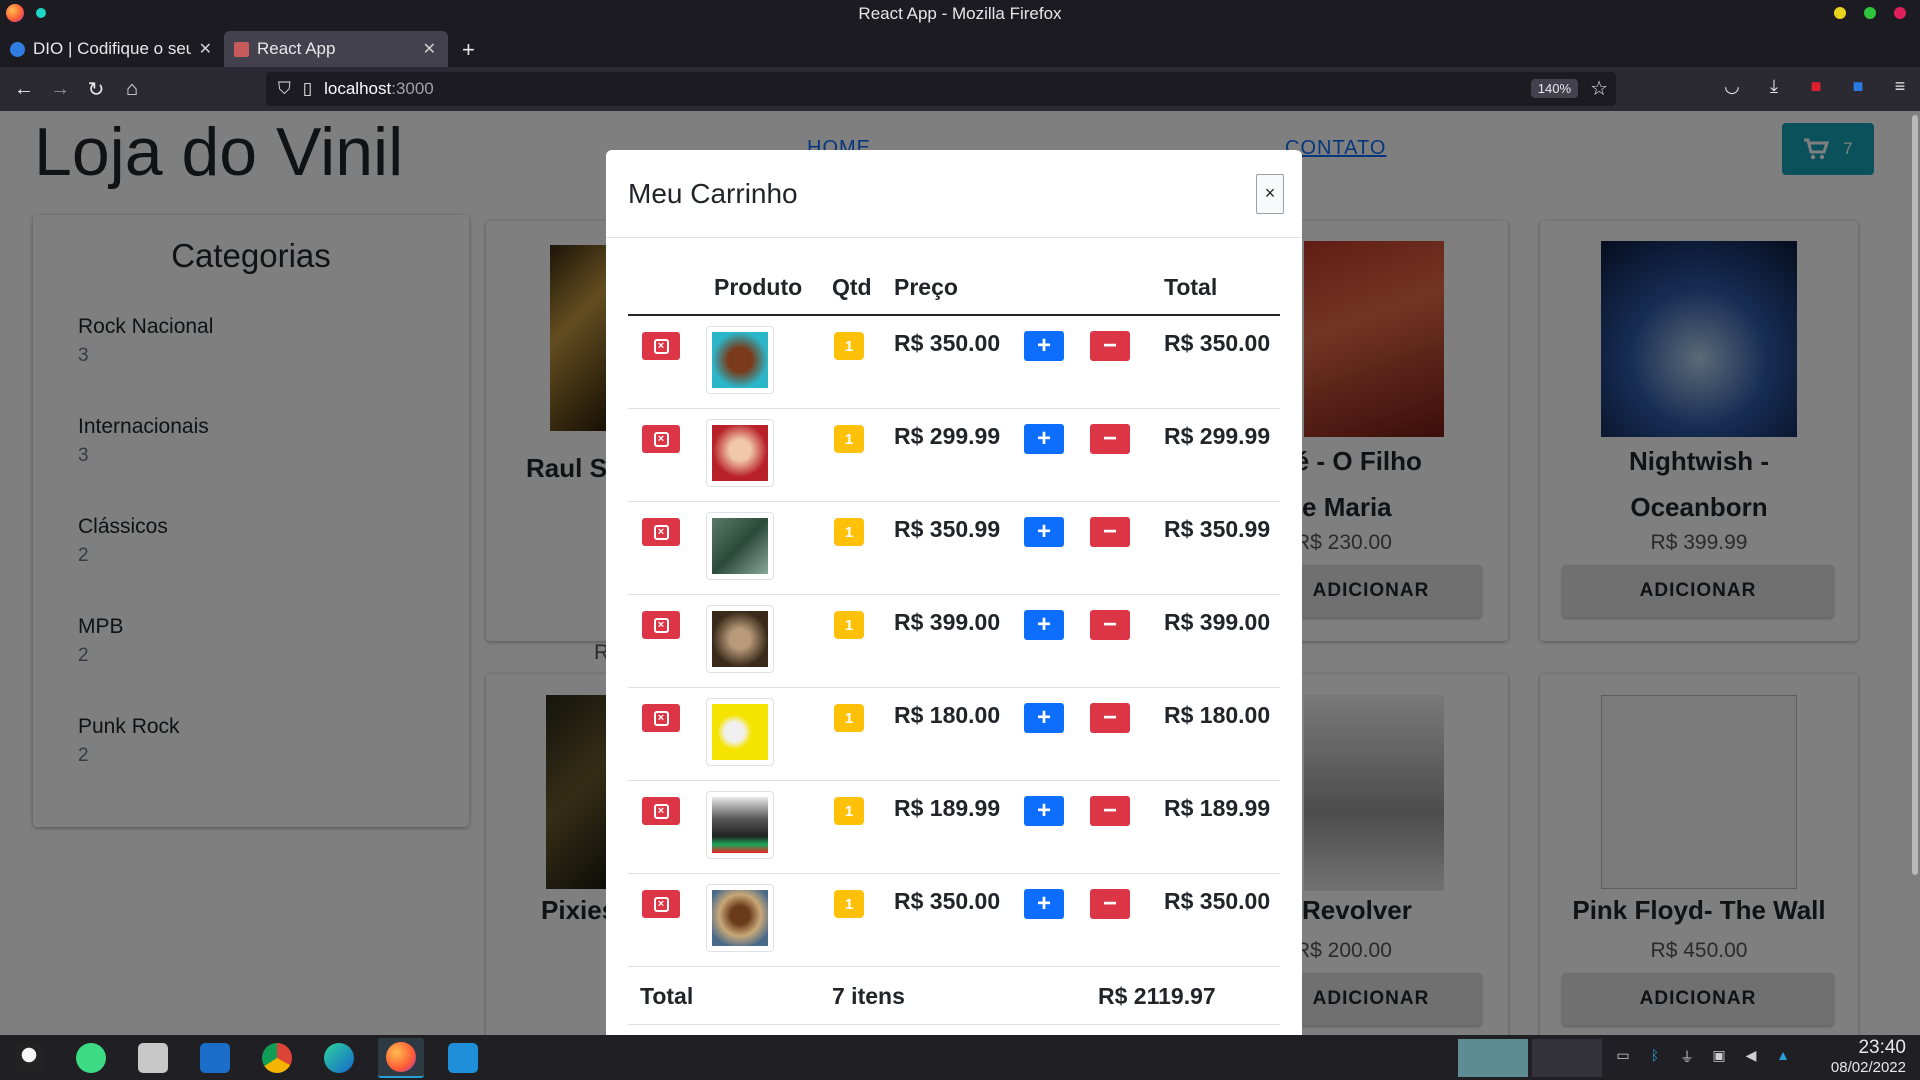 The height and width of the screenshot is (1080, 1920). I want to click on chrome-icon, so click(277, 1057).